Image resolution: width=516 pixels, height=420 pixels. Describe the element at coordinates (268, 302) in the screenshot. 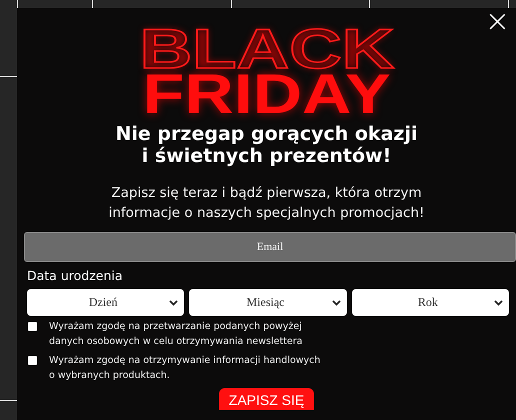

I see `date-select: Miesiąc` at that location.